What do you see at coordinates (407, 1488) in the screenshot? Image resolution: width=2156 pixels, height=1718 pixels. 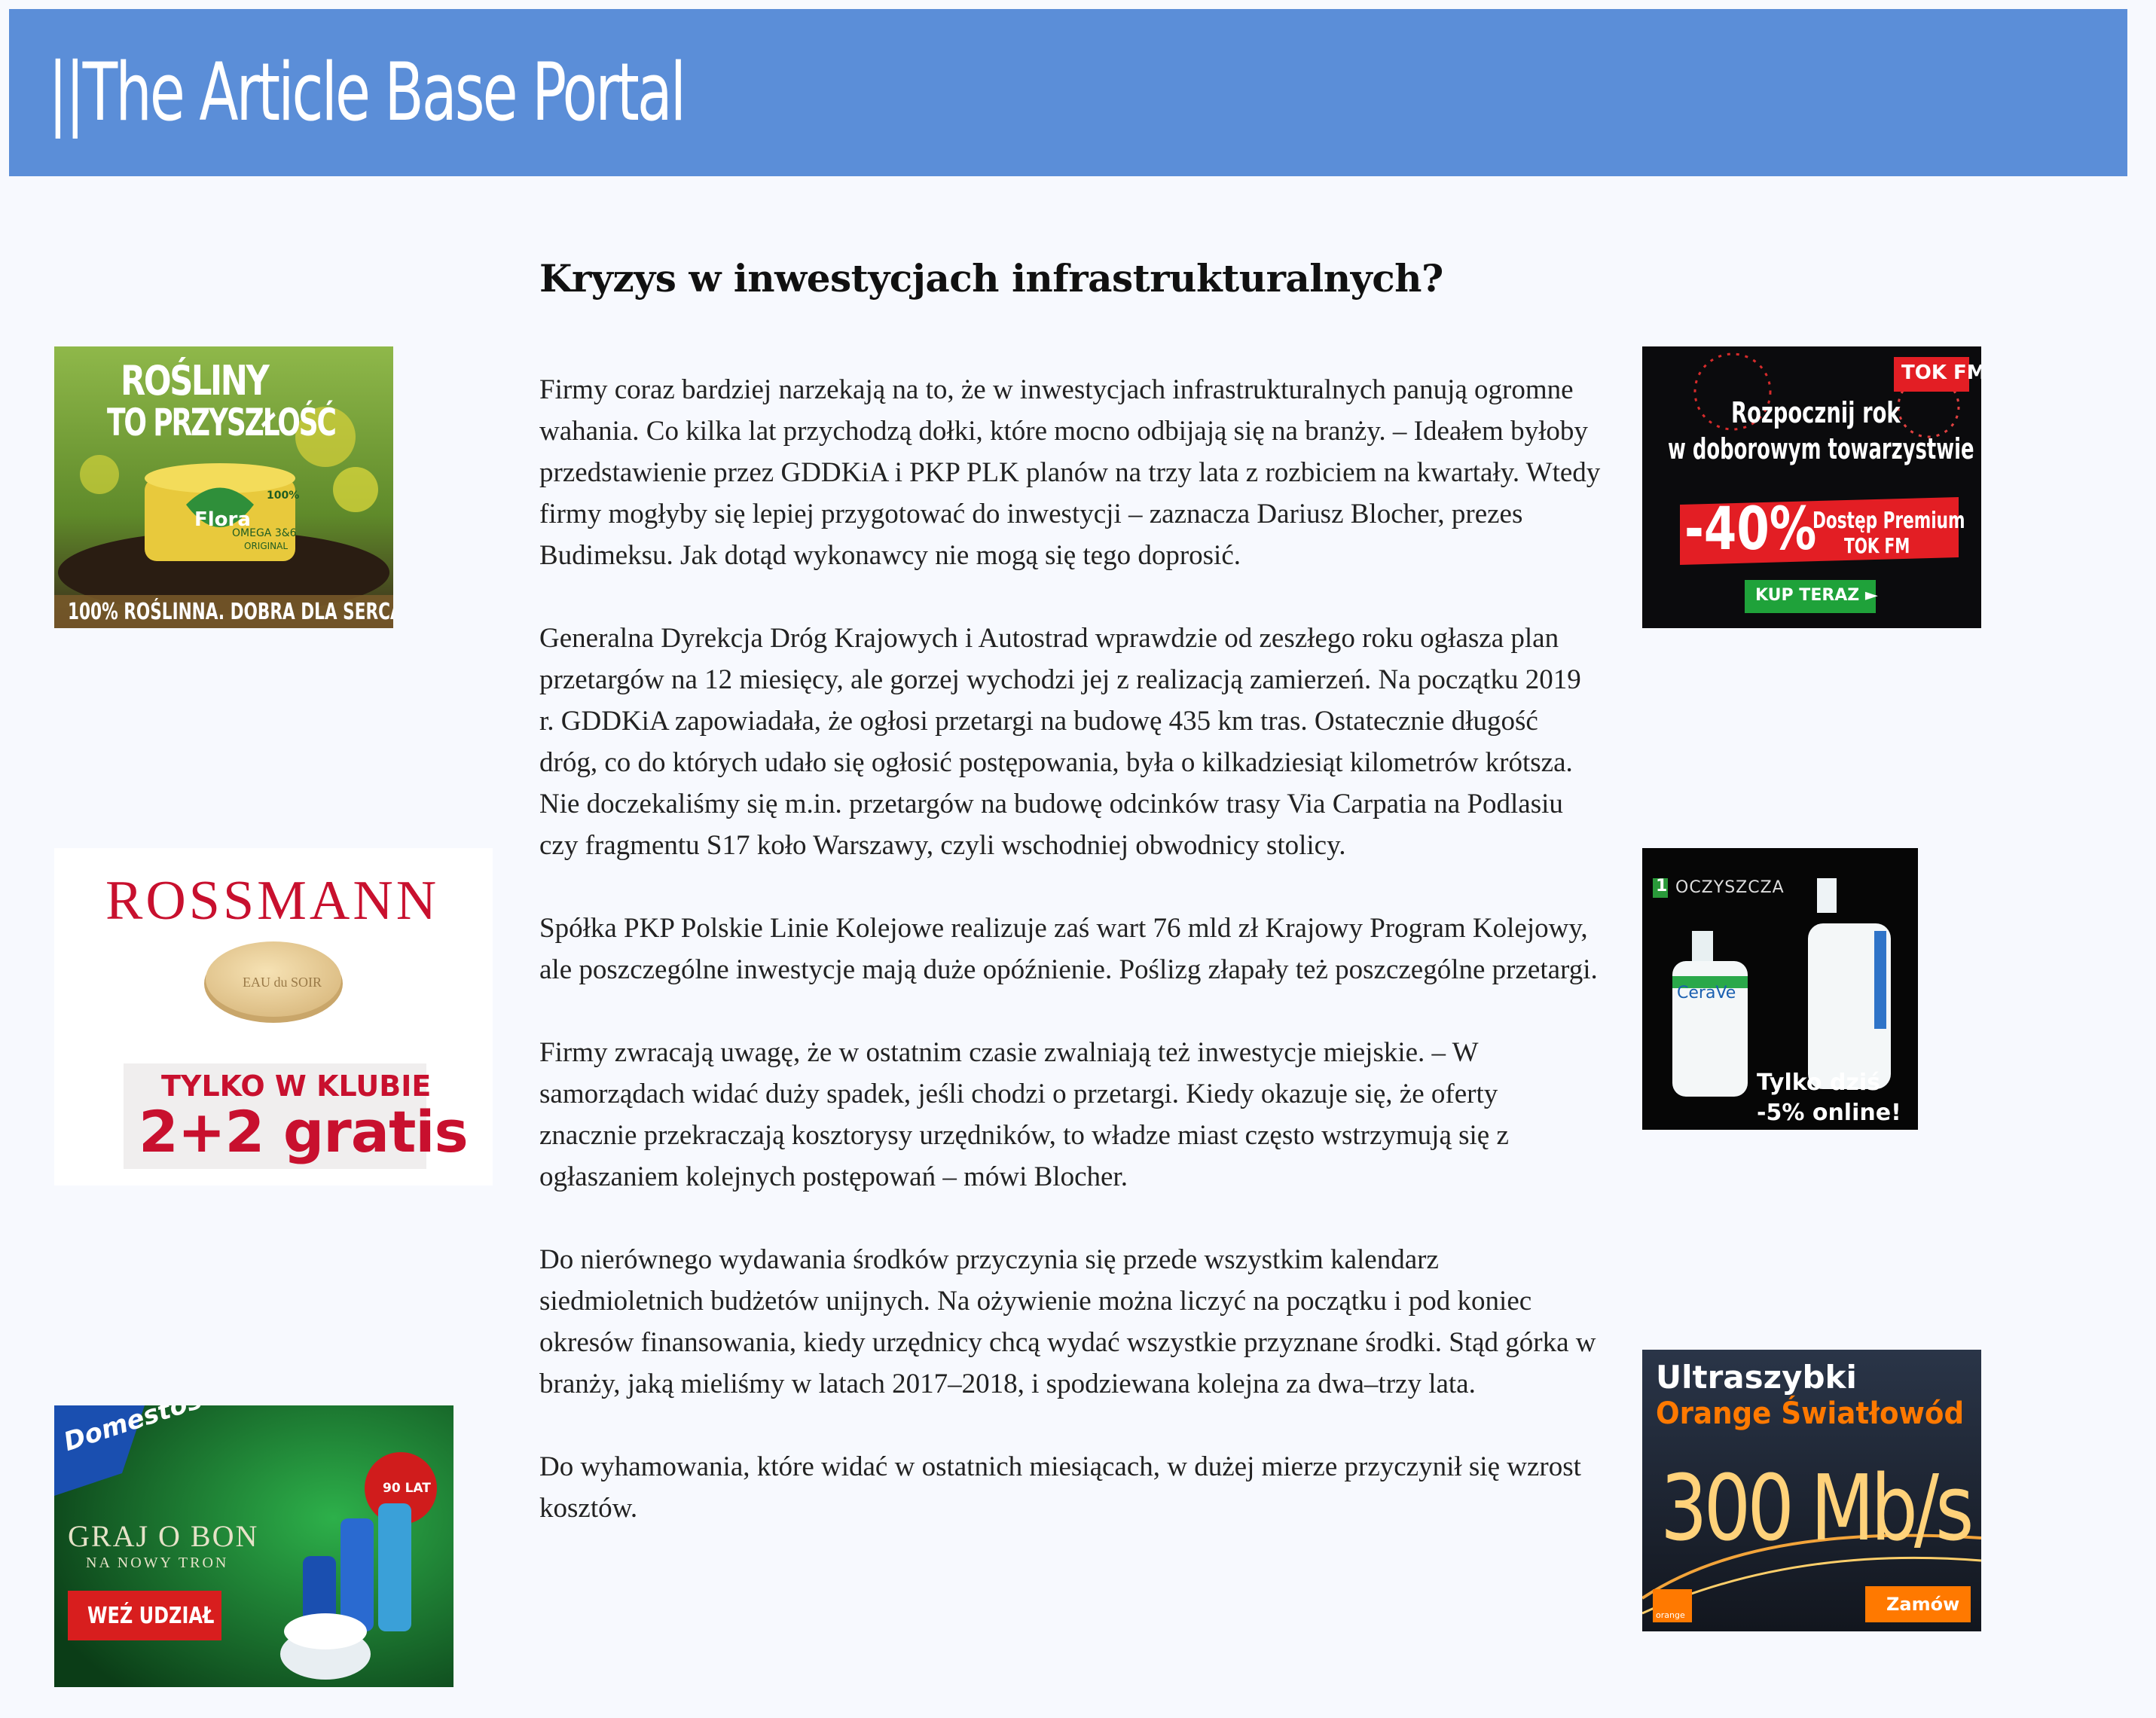 I see `domestos-badge: 90 LAT` at bounding box center [407, 1488].